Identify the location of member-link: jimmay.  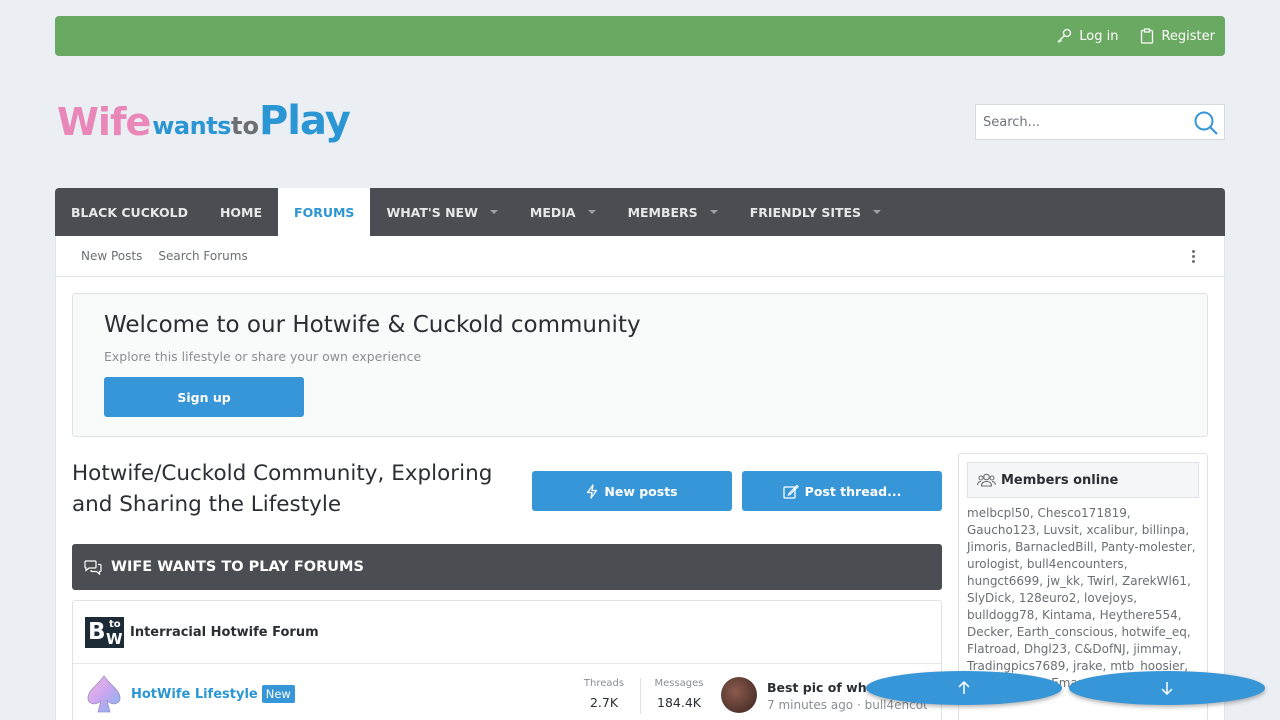
(1155, 649).